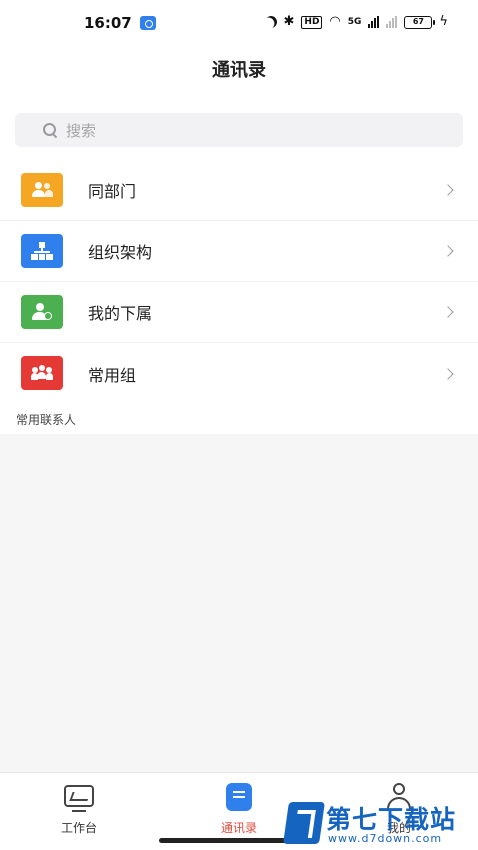 The width and height of the screenshot is (478, 850). What do you see at coordinates (239, 373) in the screenshot?
I see `menu-item-common-group: 常用组` at bounding box center [239, 373].